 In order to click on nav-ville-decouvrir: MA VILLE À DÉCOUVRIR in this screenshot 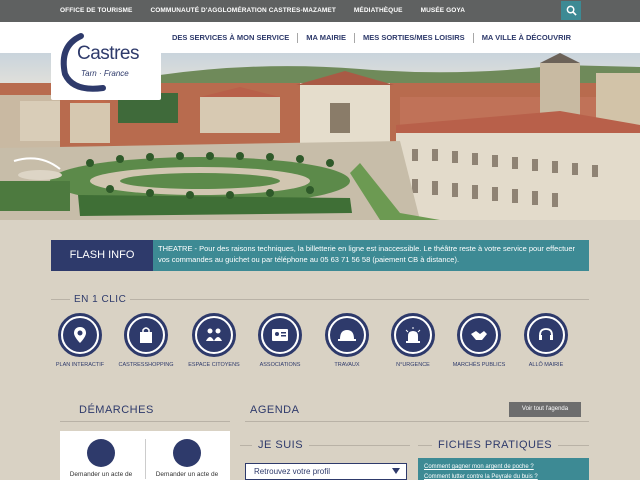, I will do `click(526, 37)`.